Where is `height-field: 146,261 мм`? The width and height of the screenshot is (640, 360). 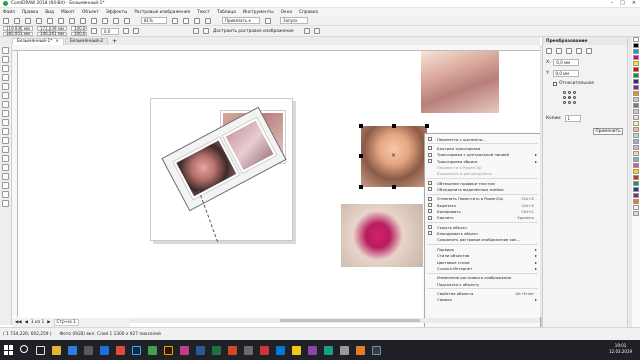
height-field: 146,261 мм is located at coordinates (52, 33).